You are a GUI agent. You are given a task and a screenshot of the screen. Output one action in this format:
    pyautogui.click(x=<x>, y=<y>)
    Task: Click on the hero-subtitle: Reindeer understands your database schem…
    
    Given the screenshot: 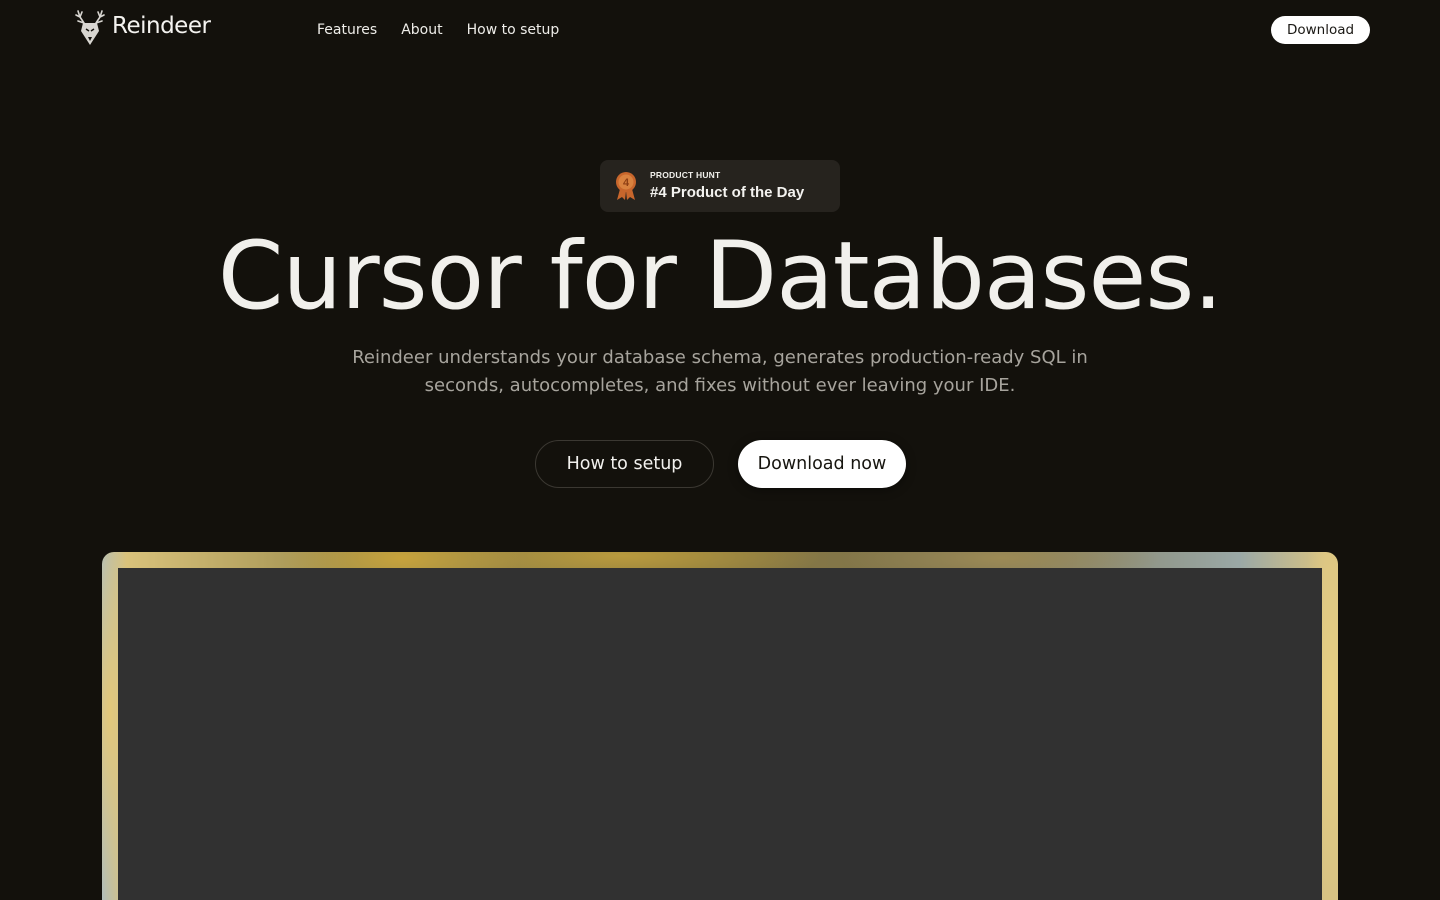 What is the action you would take?
    pyautogui.click(x=720, y=371)
    